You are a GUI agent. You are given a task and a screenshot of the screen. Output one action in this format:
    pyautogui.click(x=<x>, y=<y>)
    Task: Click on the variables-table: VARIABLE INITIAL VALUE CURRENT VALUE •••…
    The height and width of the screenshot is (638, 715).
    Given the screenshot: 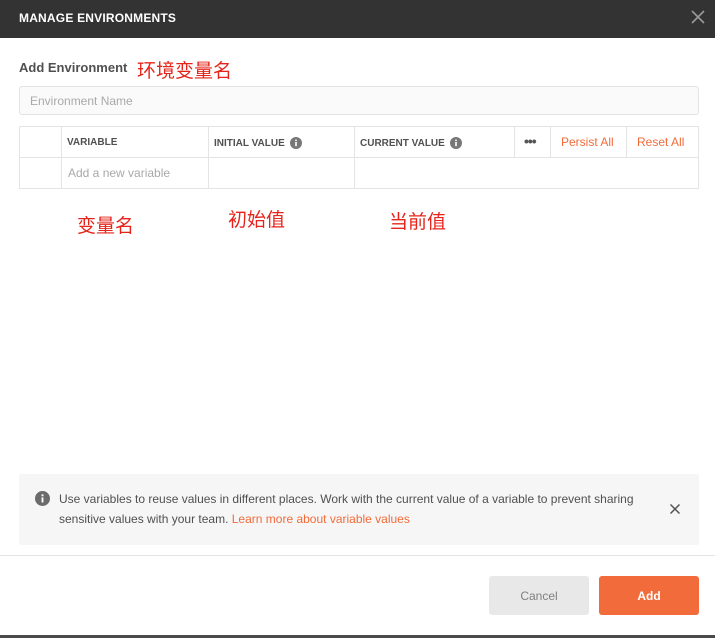 What is the action you would take?
    pyautogui.click(x=359, y=157)
    